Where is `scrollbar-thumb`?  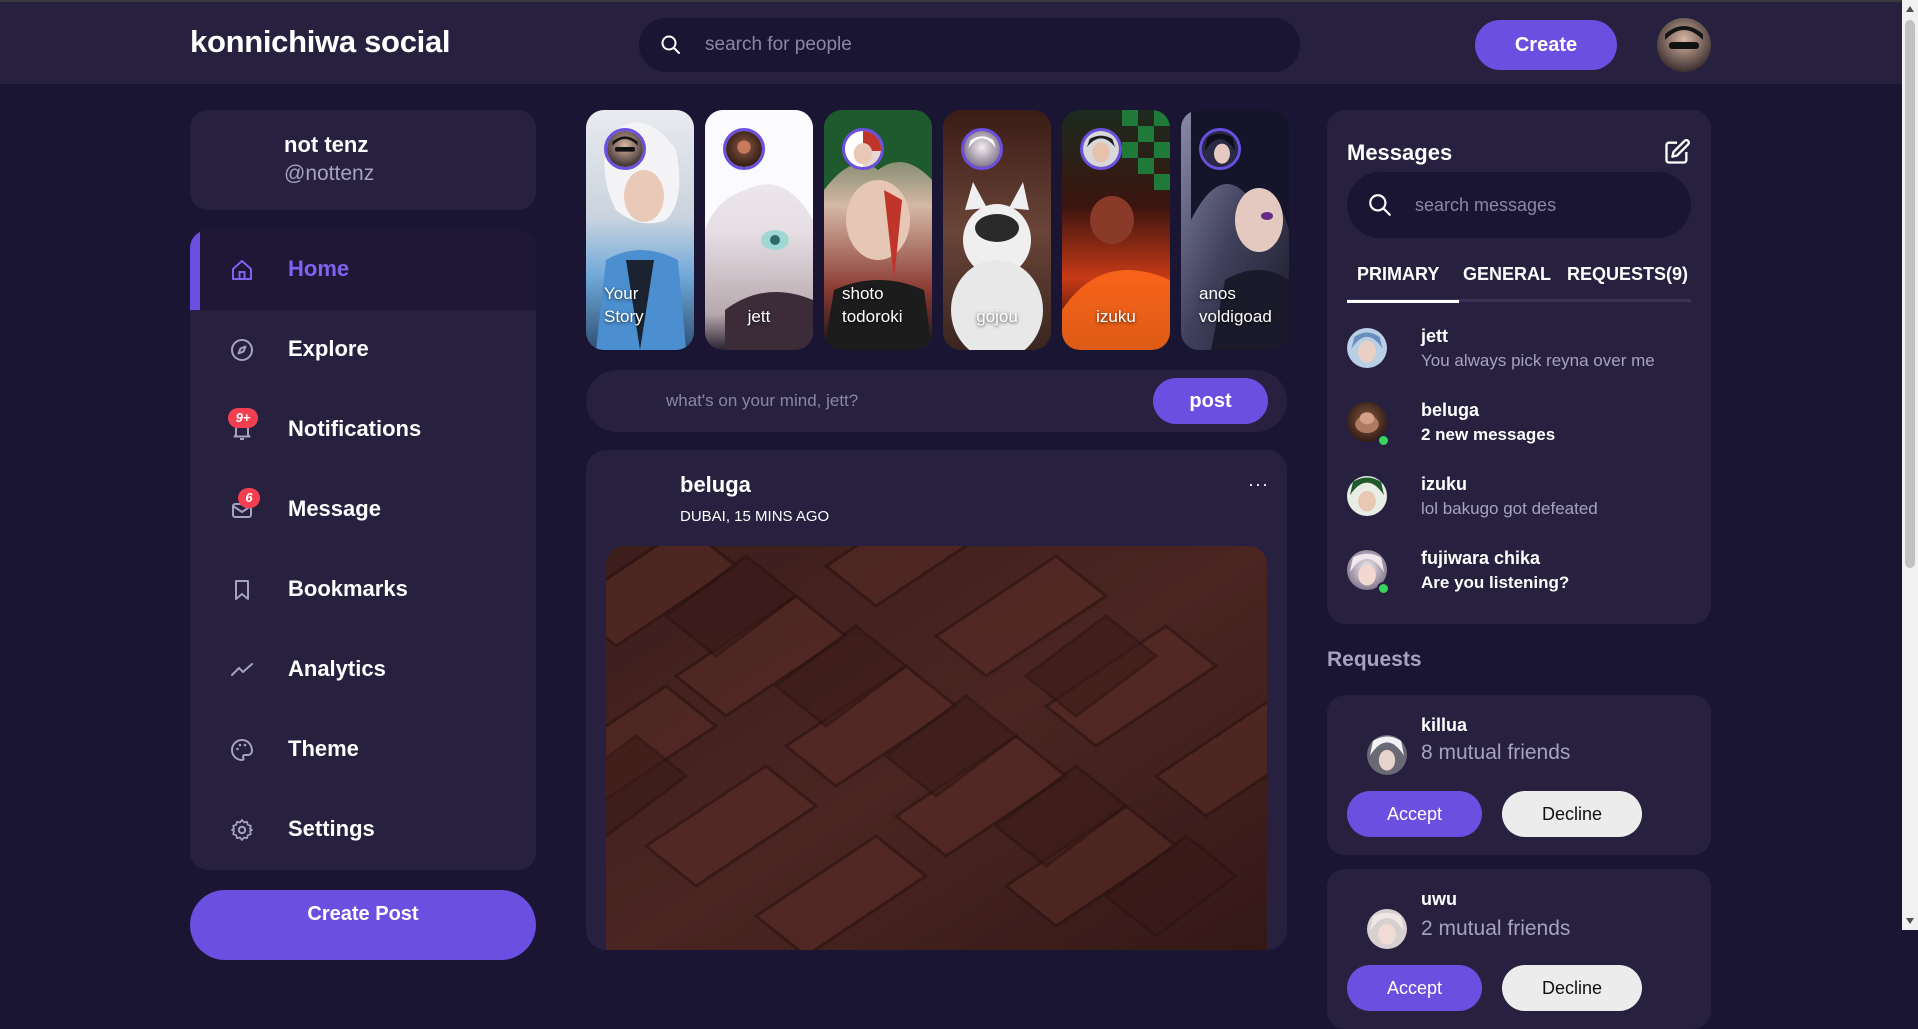
scrollbar-thumb is located at coordinates (1910, 294).